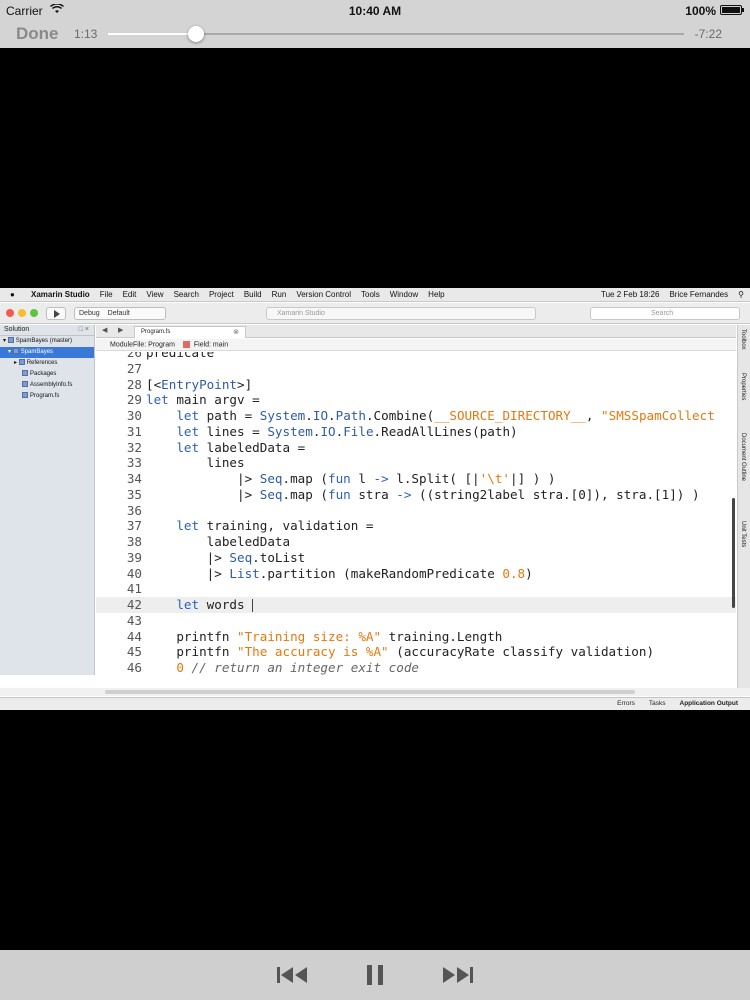 This screenshot has height=1000, width=750. What do you see at coordinates (155, 294) in the screenshot?
I see `menu-view: View` at bounding box center [155, 294].